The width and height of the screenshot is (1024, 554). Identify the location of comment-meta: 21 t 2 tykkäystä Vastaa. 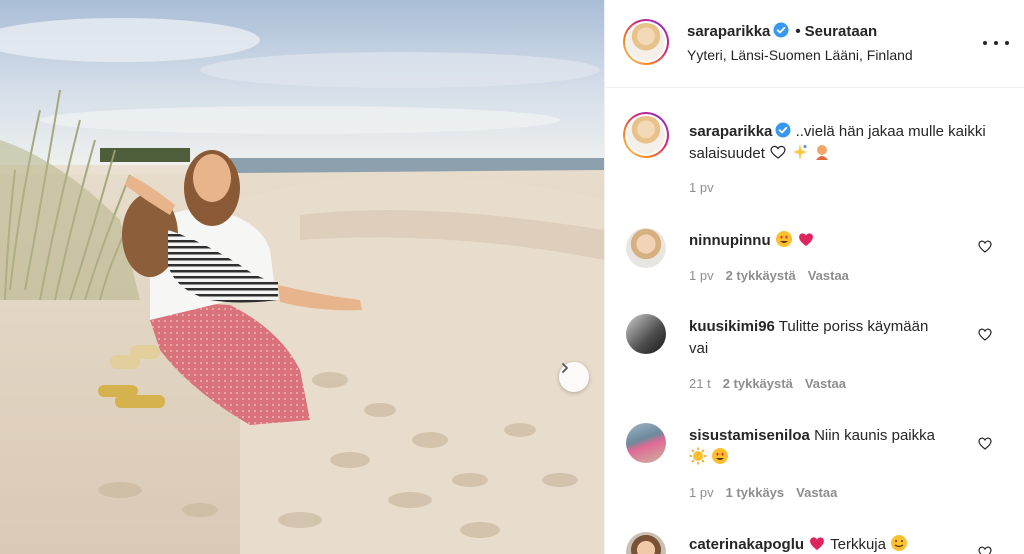
(773, 383).